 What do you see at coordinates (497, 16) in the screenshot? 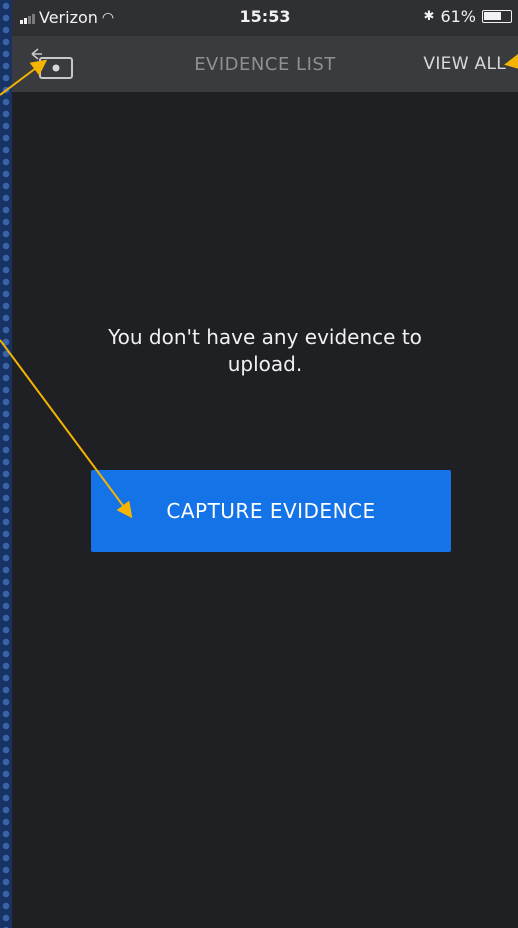
I see `battery-icon` at bounding box center [497, 16].